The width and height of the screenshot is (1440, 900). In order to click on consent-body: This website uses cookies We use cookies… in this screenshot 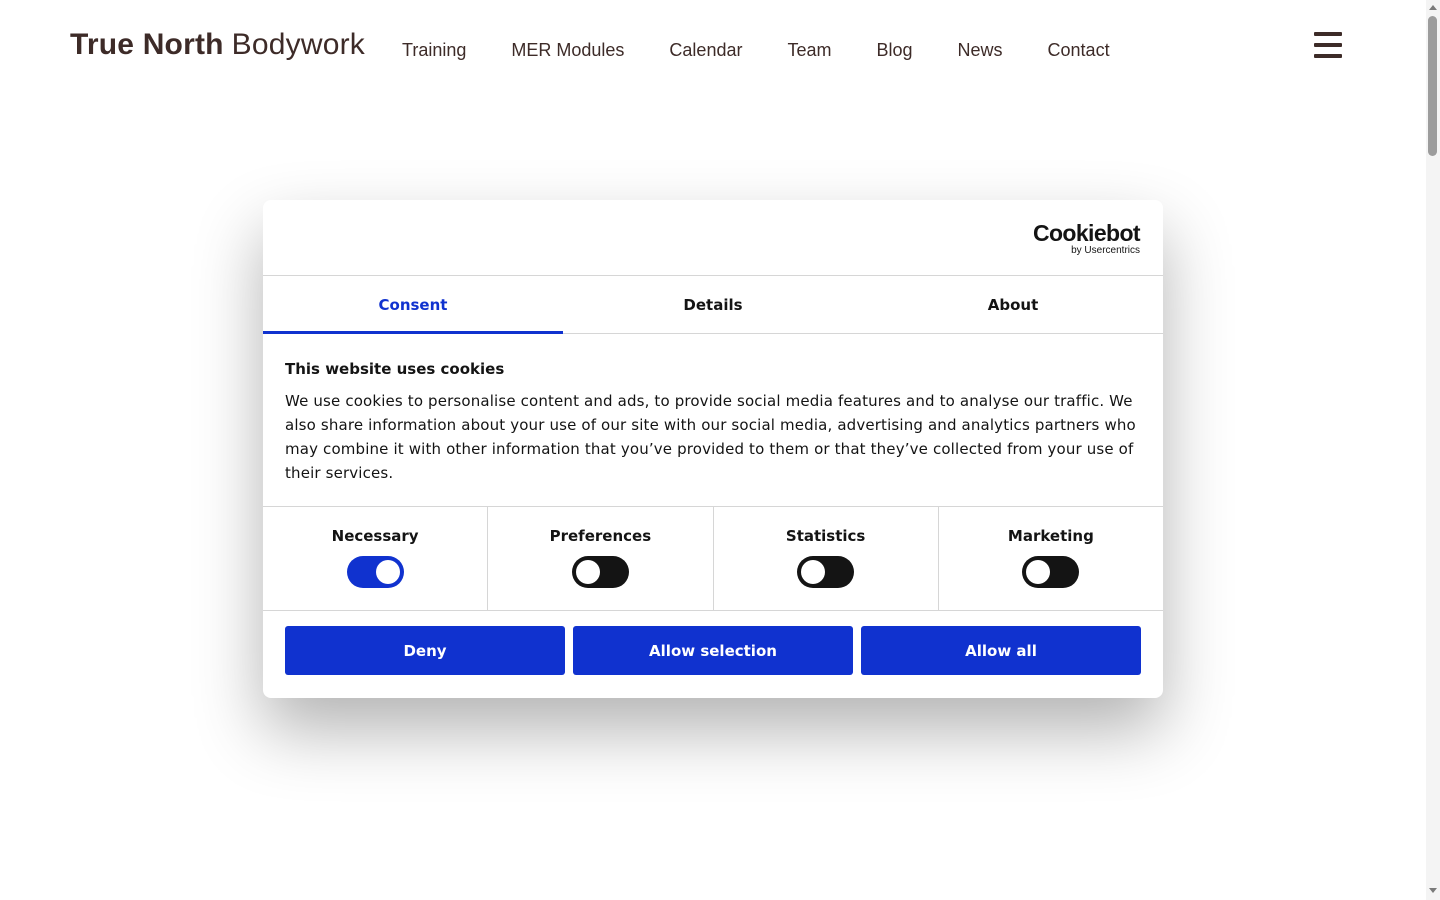, I will do `click(713, 420)`.